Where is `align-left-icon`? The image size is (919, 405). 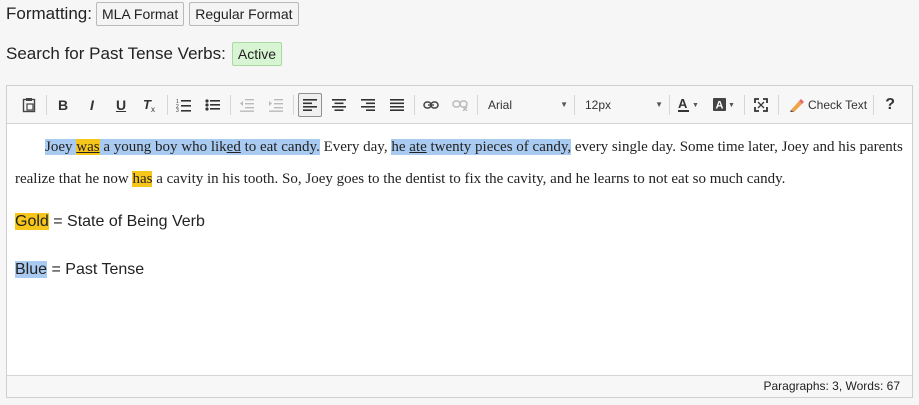
align-left-icon is located at coordinates (310, 104).